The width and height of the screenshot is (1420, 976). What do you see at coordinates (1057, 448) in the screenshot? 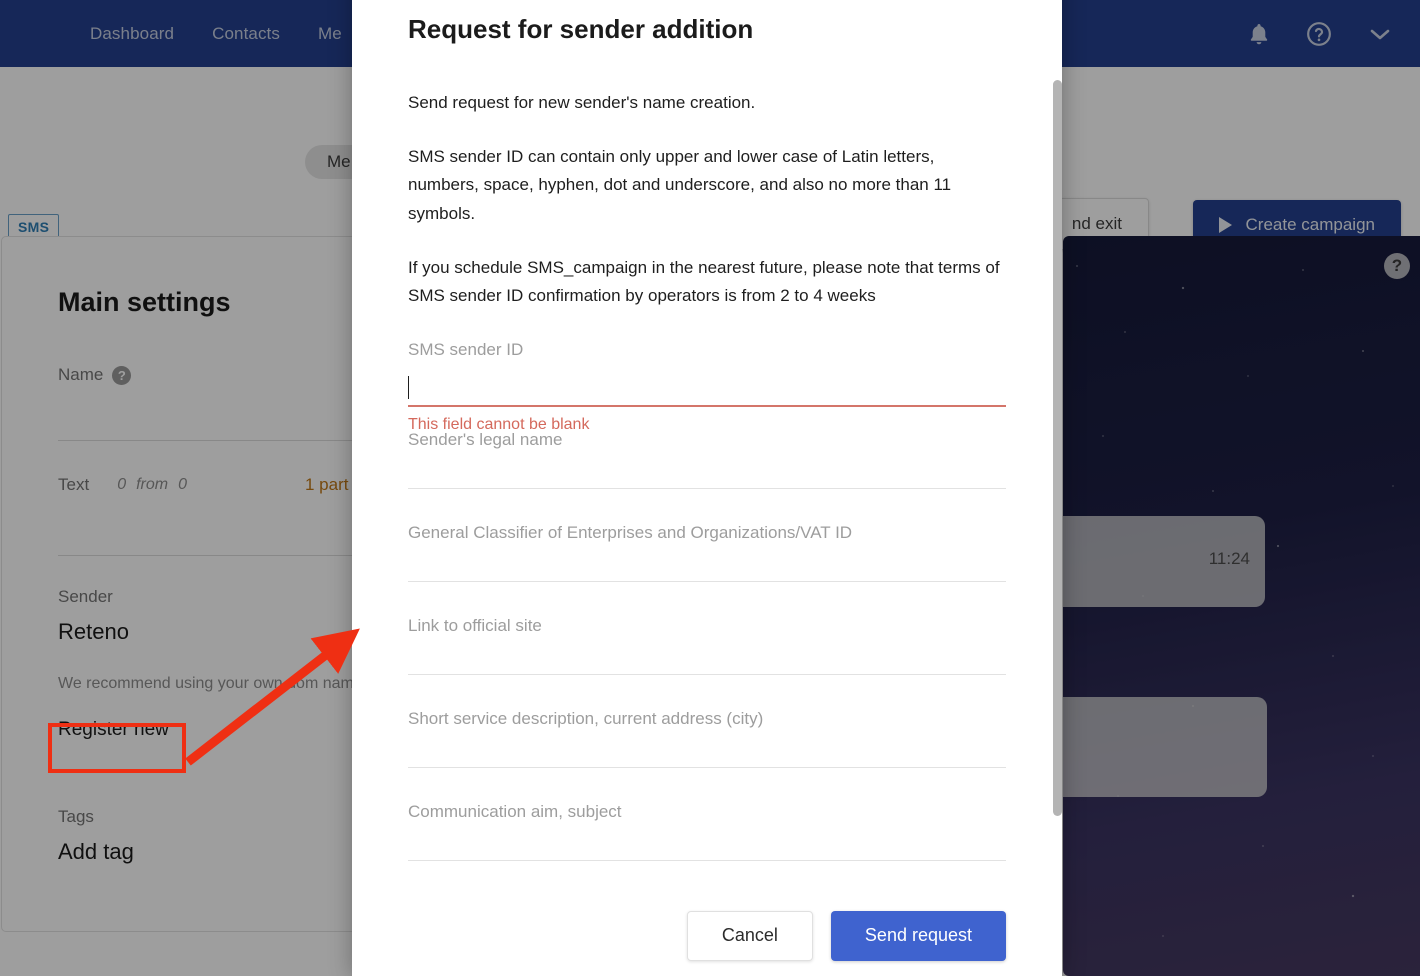
I see `modal-scrollbar` at bounding box center [1057, 448].